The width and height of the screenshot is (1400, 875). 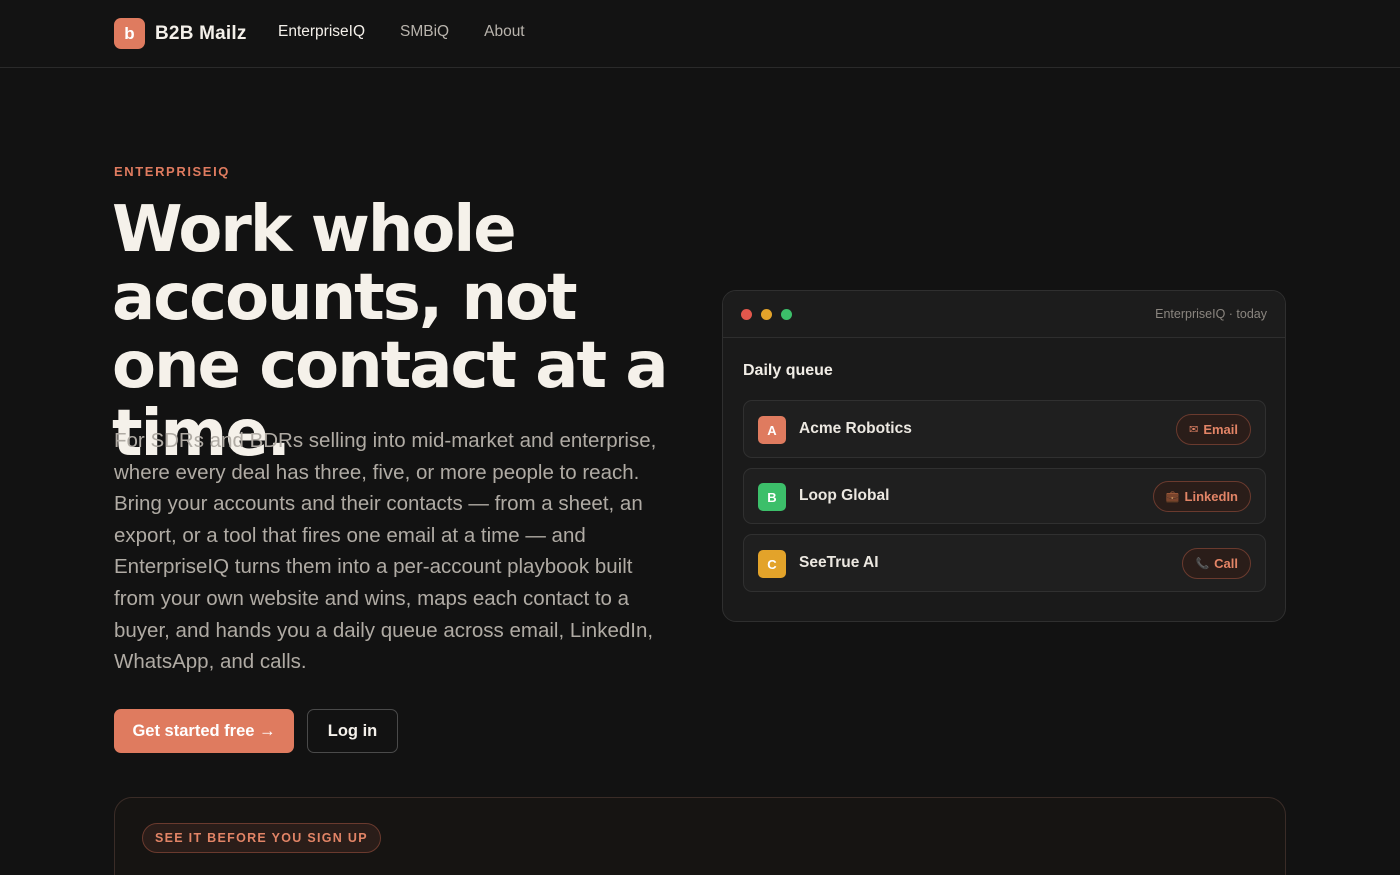 I want to click on top-nav: b B2B Mailz EnterpriseIQ SMBiQ About, so click(x=700, y=34).